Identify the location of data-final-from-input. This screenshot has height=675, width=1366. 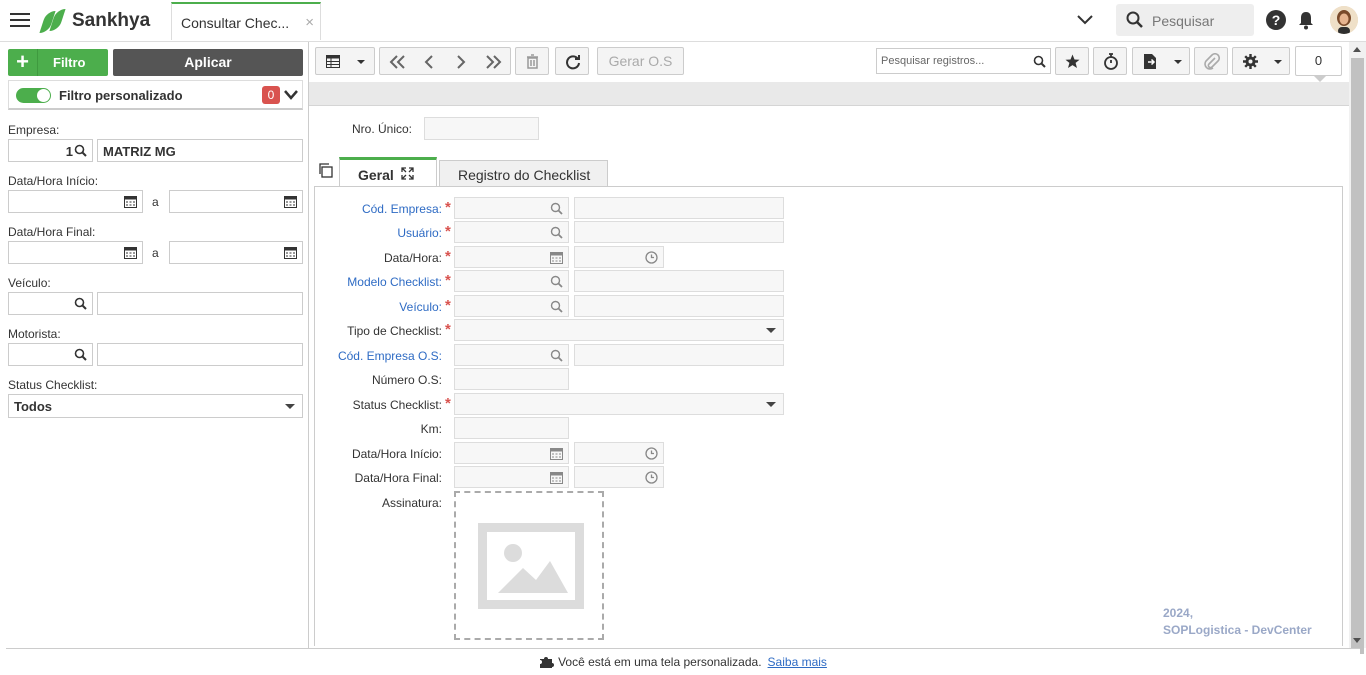
(75, 252).